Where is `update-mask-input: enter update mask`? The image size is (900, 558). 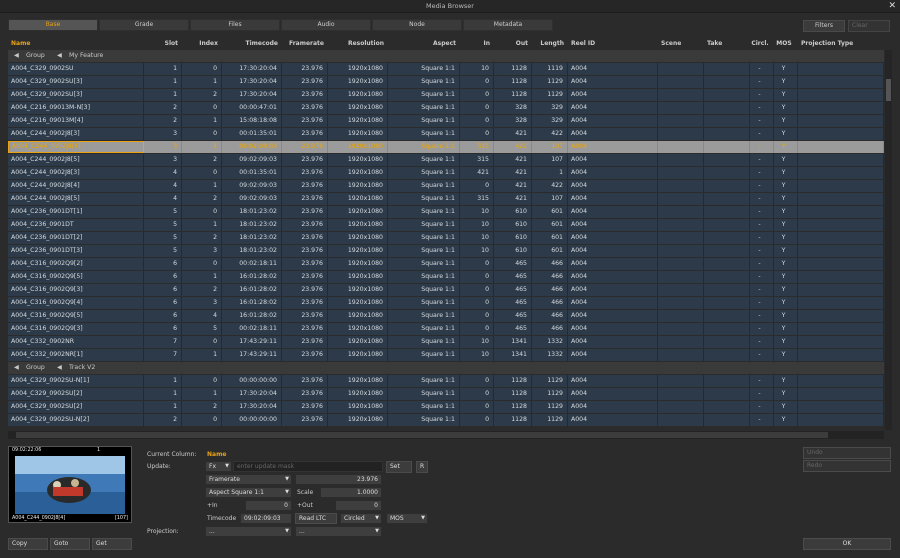 update-mask-input: enter update mask is located at coordinates (308, 466).